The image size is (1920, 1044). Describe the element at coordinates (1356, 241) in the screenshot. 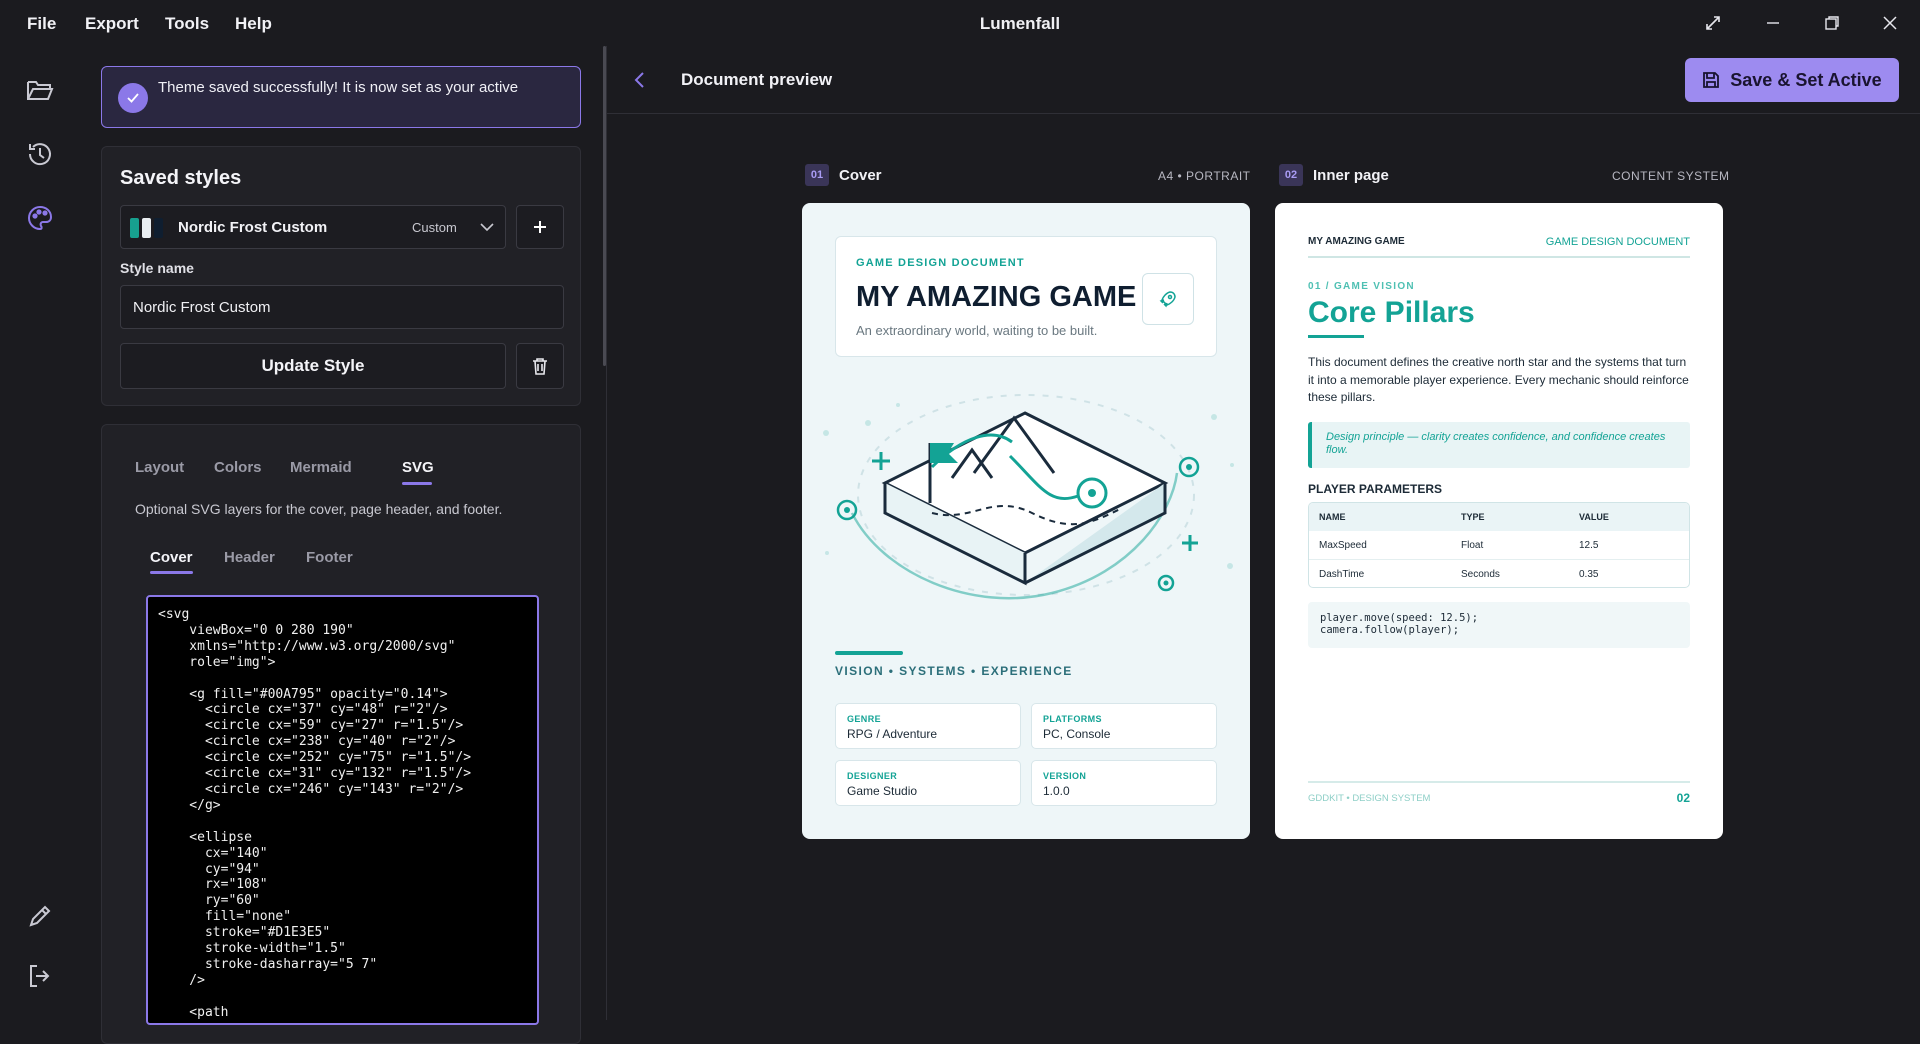

I see `inner-header-left: MY AMAZING GAME` at that location.